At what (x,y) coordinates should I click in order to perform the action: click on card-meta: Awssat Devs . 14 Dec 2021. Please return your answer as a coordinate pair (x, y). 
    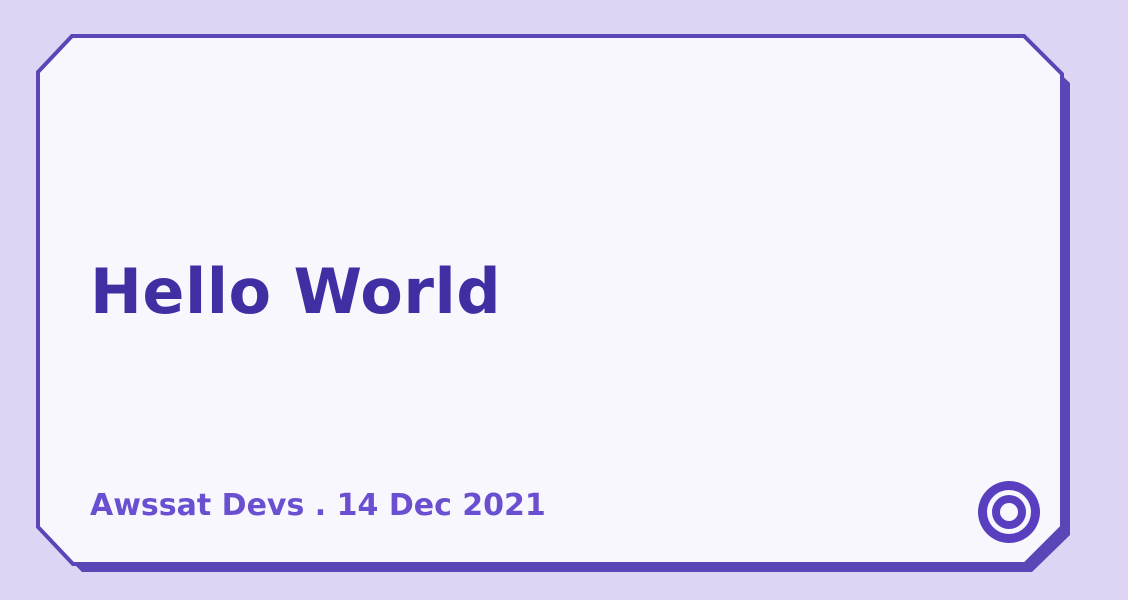
    Looking at the image, I should click on (318, 505).